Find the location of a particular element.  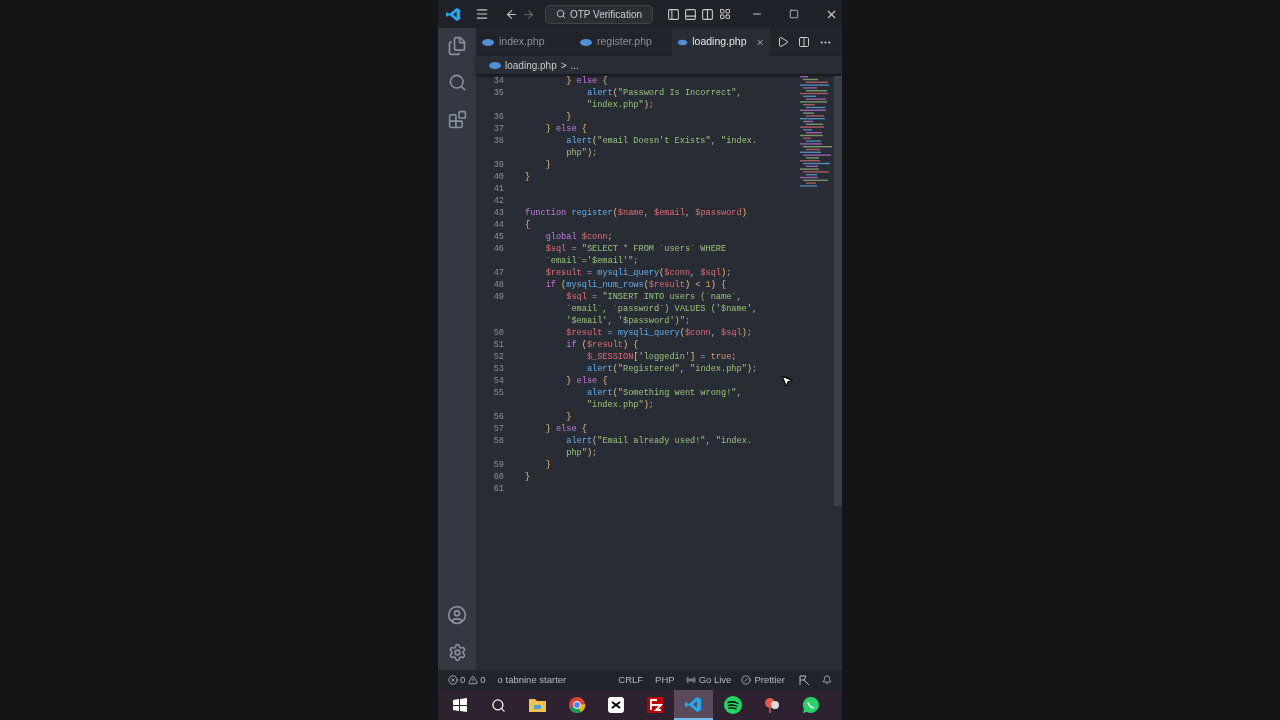

windows-logo-icon is located at coordinates (459, 705).